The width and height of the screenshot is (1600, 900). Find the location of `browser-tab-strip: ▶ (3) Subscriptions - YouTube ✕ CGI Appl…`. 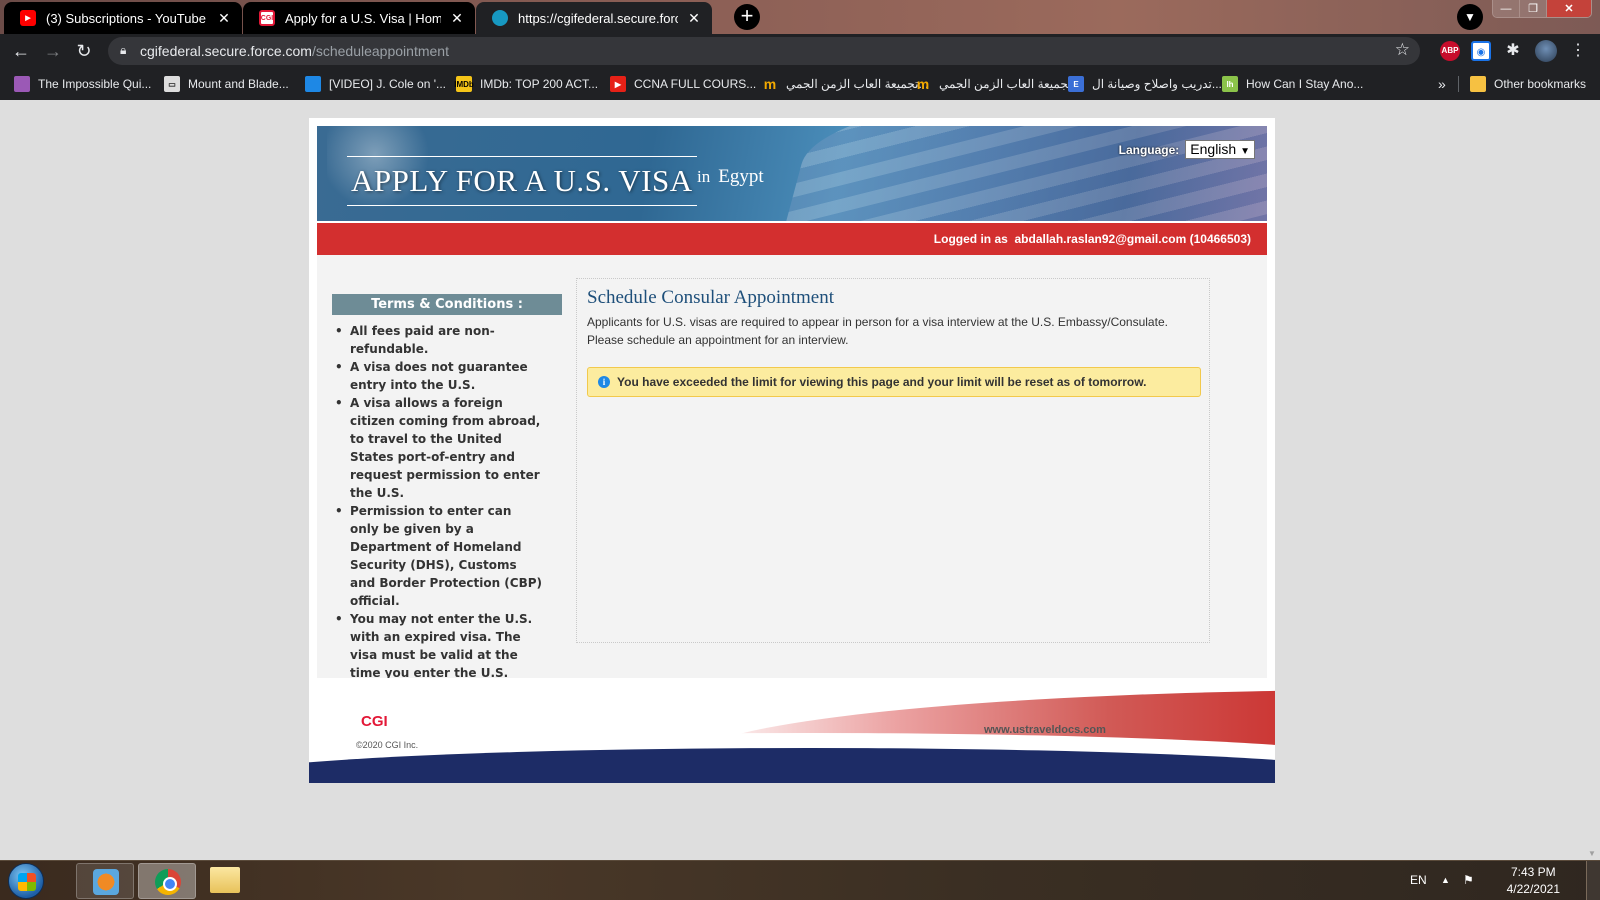

browser-tab-strip: ▶ (3) Subscriptions - YouTube ✕ CGI Appl… is located at coordinates (800, 17).